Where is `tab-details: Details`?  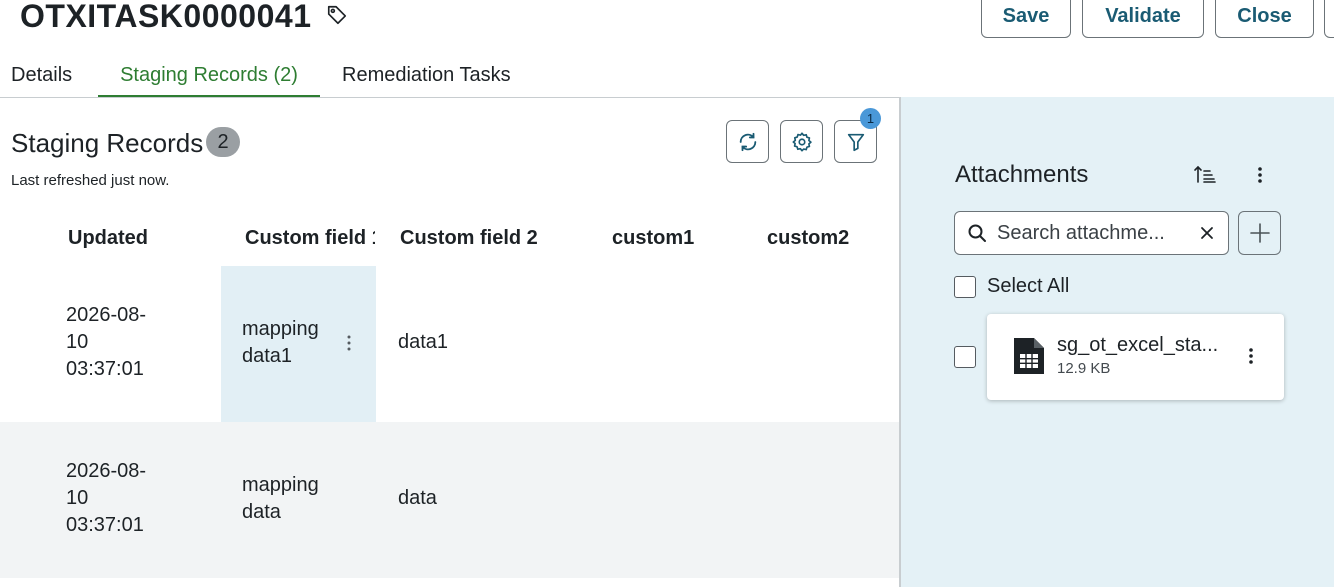 tab-details: Details is located at coordinates (41, 76).